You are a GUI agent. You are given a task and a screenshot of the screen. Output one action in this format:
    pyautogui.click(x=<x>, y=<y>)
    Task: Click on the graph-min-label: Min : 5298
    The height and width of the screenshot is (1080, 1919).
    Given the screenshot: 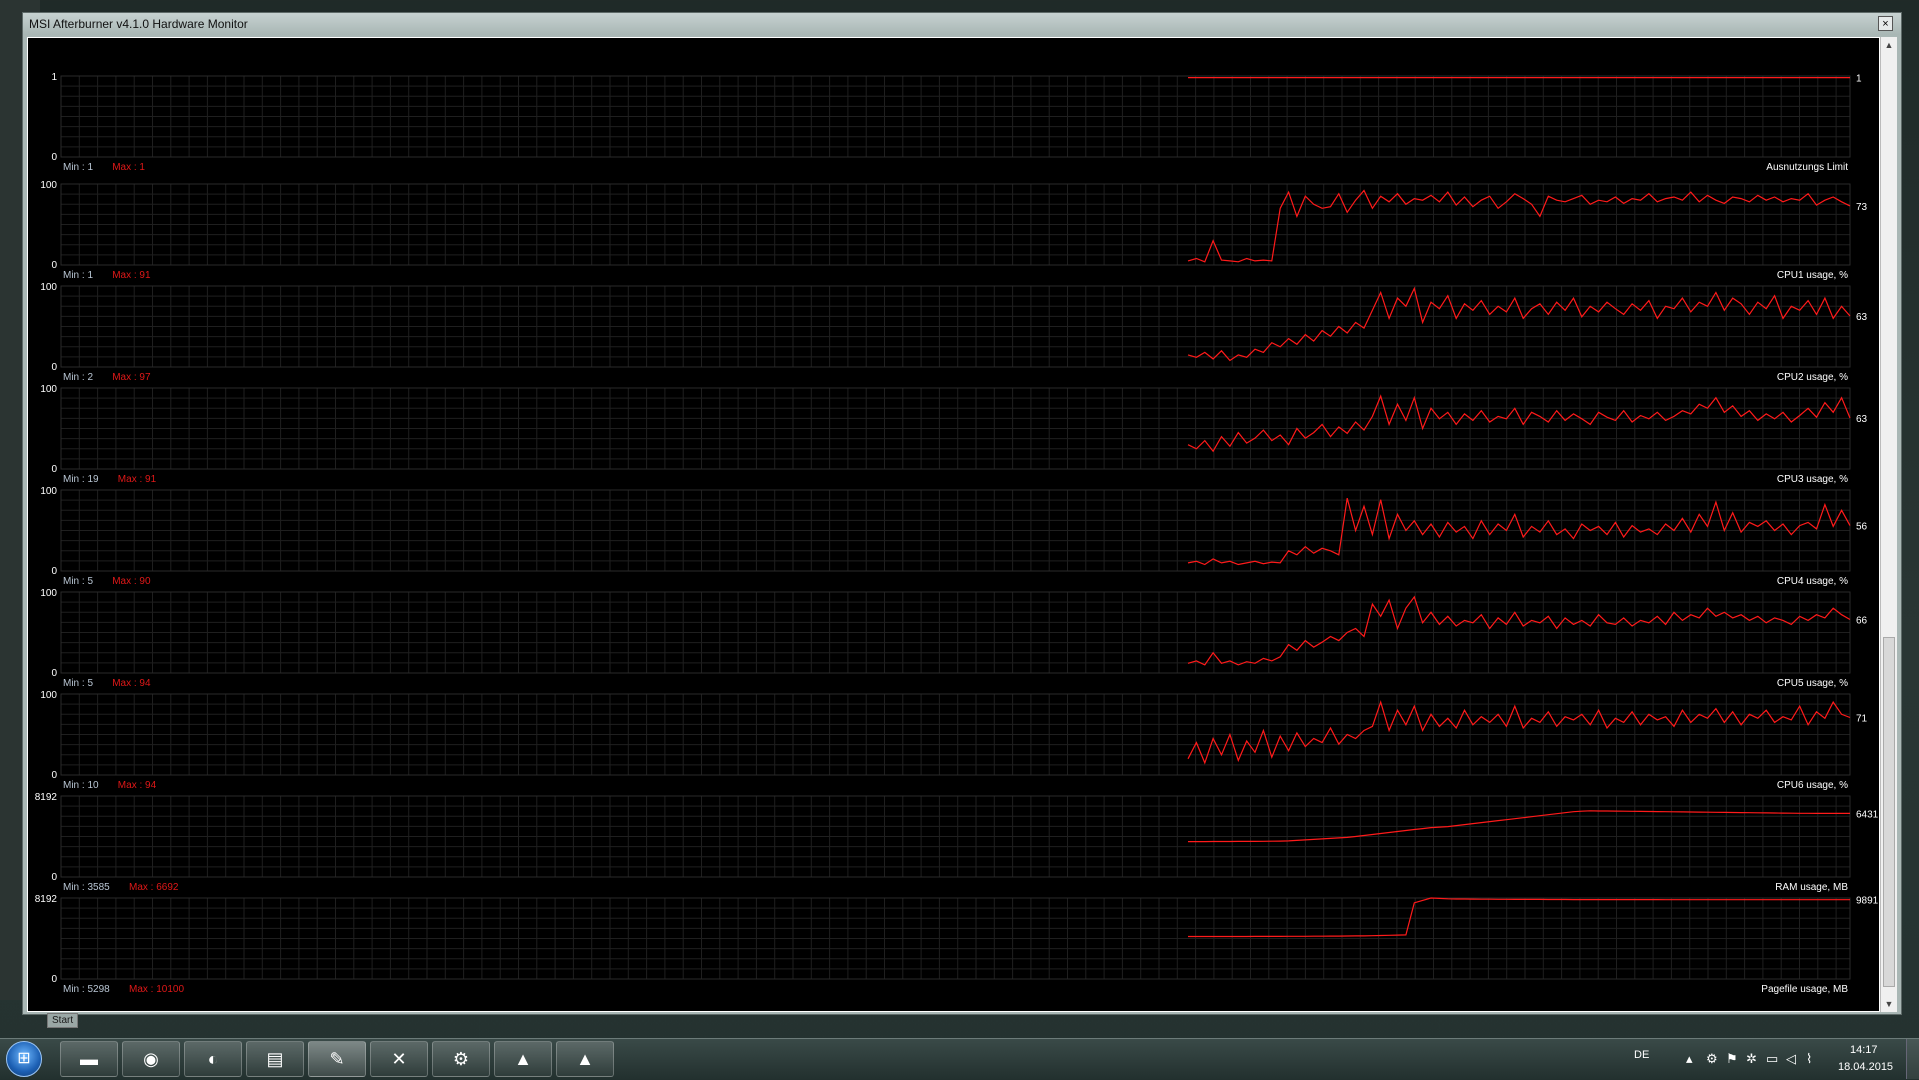 What is the action you would take?
    pyautogui.click(x=86, y=989)
    